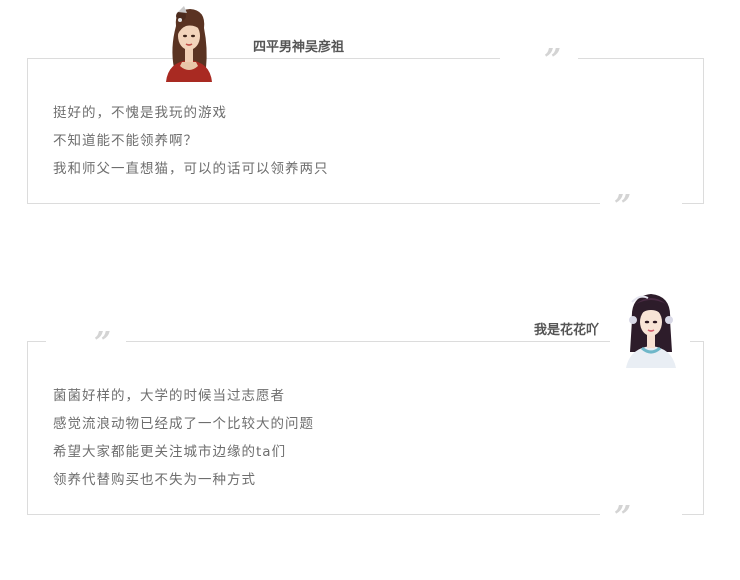 The image size is (740, 580). Describe the element at coordinates (125, 141) in the screenshot. I see `comment-line: 不知道能不能领养啊？` at that location.